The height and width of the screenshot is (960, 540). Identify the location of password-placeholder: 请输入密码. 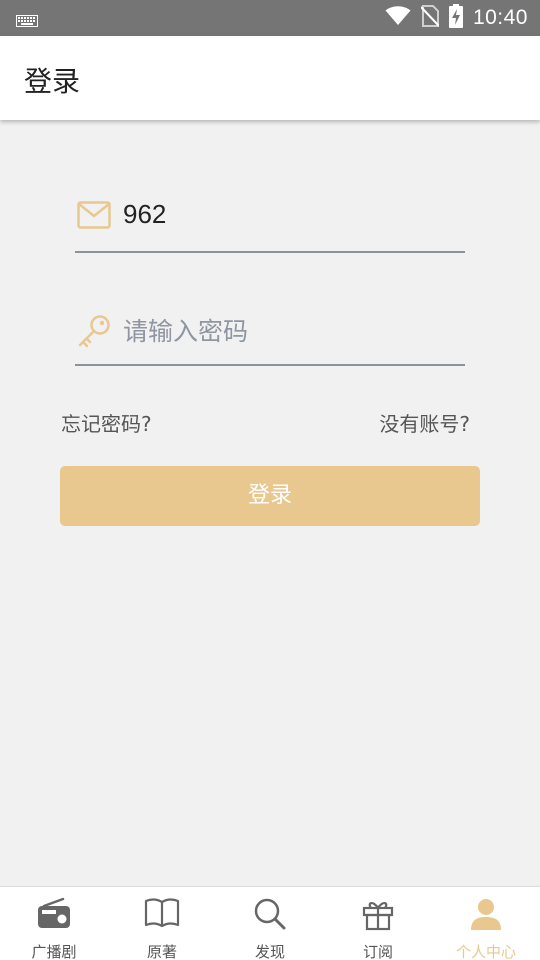
(186, 331).